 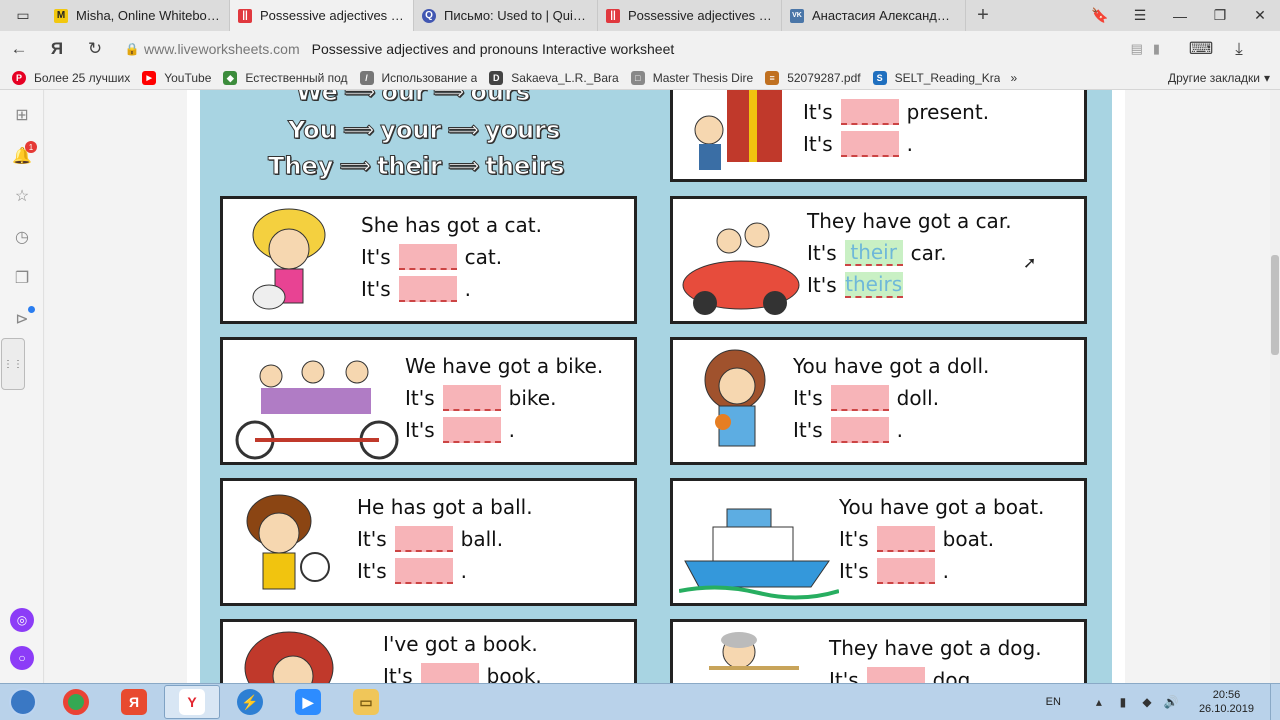 What do you see at coordinates (19, 49) in the screenshot?
I see `back-arrow-icon: ←` at bounding box center [19, 49].